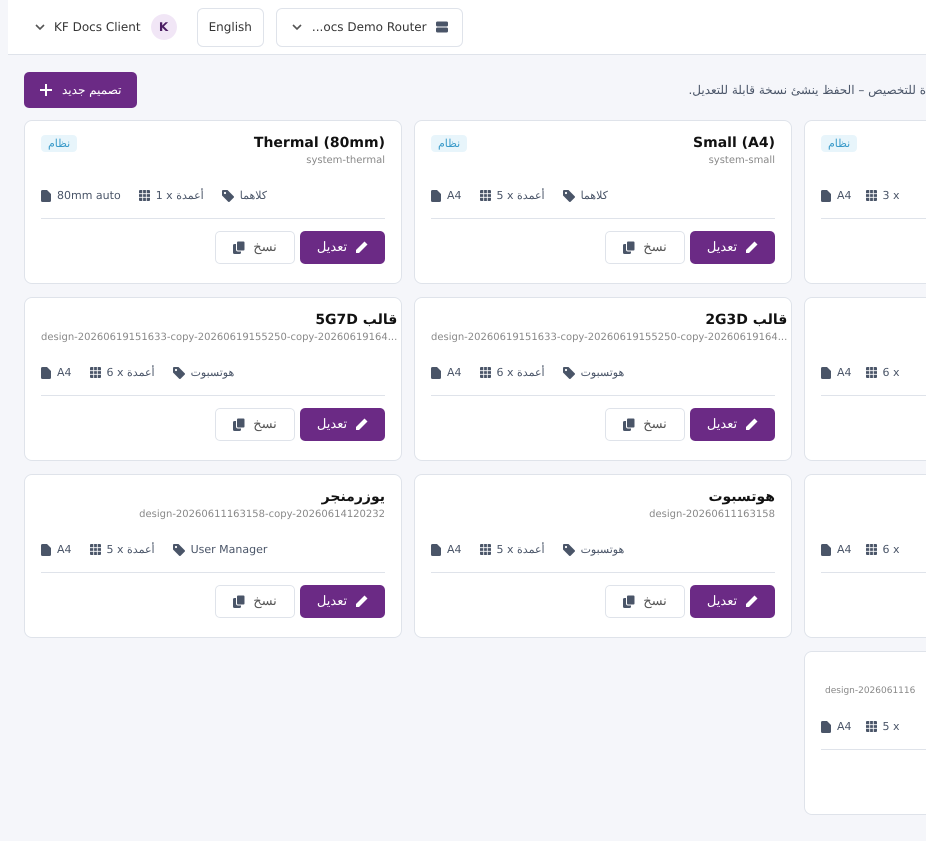 The width and height of the screenshot is (926, 841). What do you see at coordinates (807, 90) in the screenshot?
I see `hint-text: ة للتخصيص – الحفظ ينشئ نسخة قابلة للتعديل.` at bounding box center [807, 90].